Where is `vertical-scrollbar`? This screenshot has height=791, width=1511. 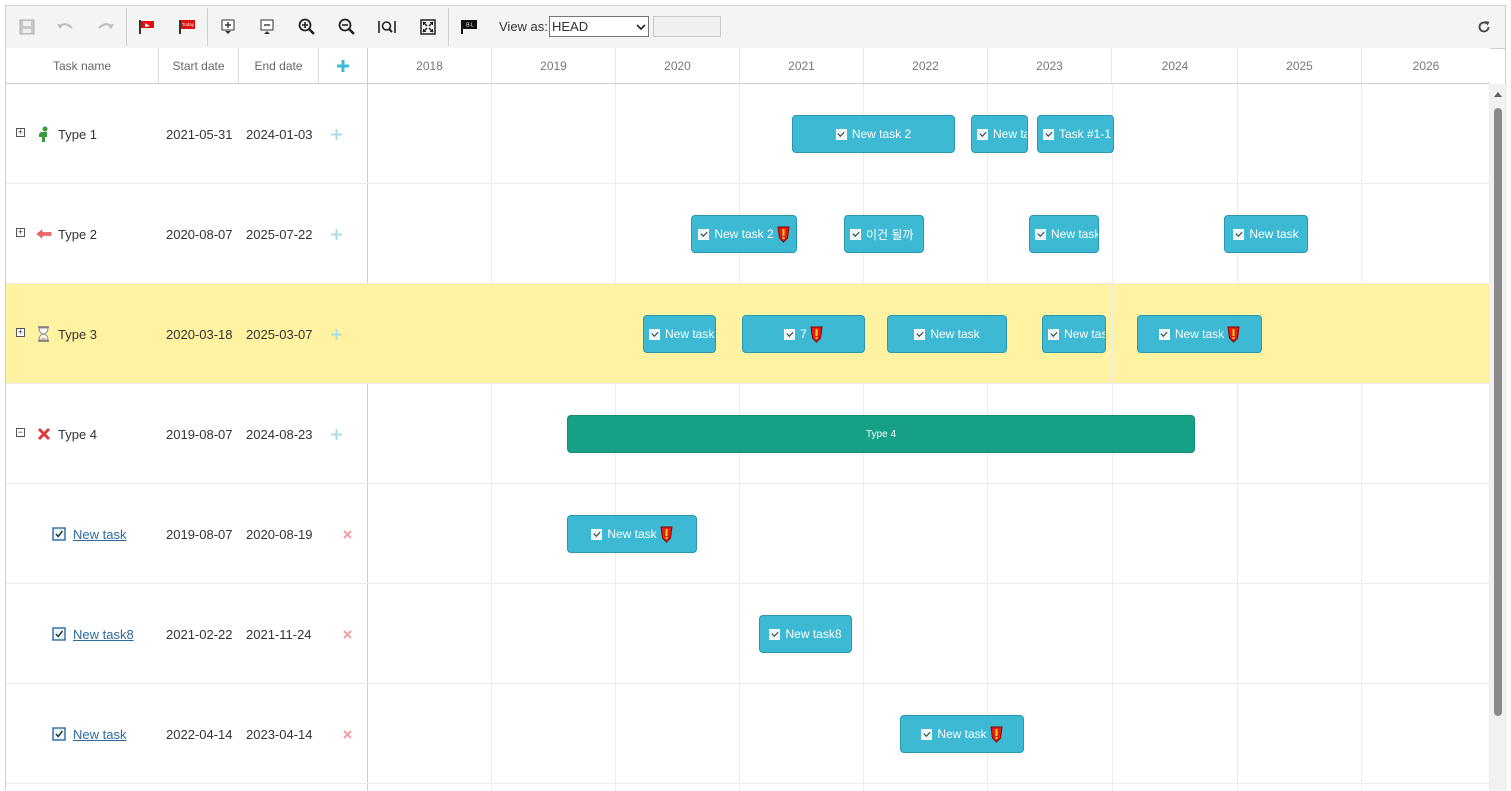
vertical-scrollbar is located at coordinates (1498, 437).